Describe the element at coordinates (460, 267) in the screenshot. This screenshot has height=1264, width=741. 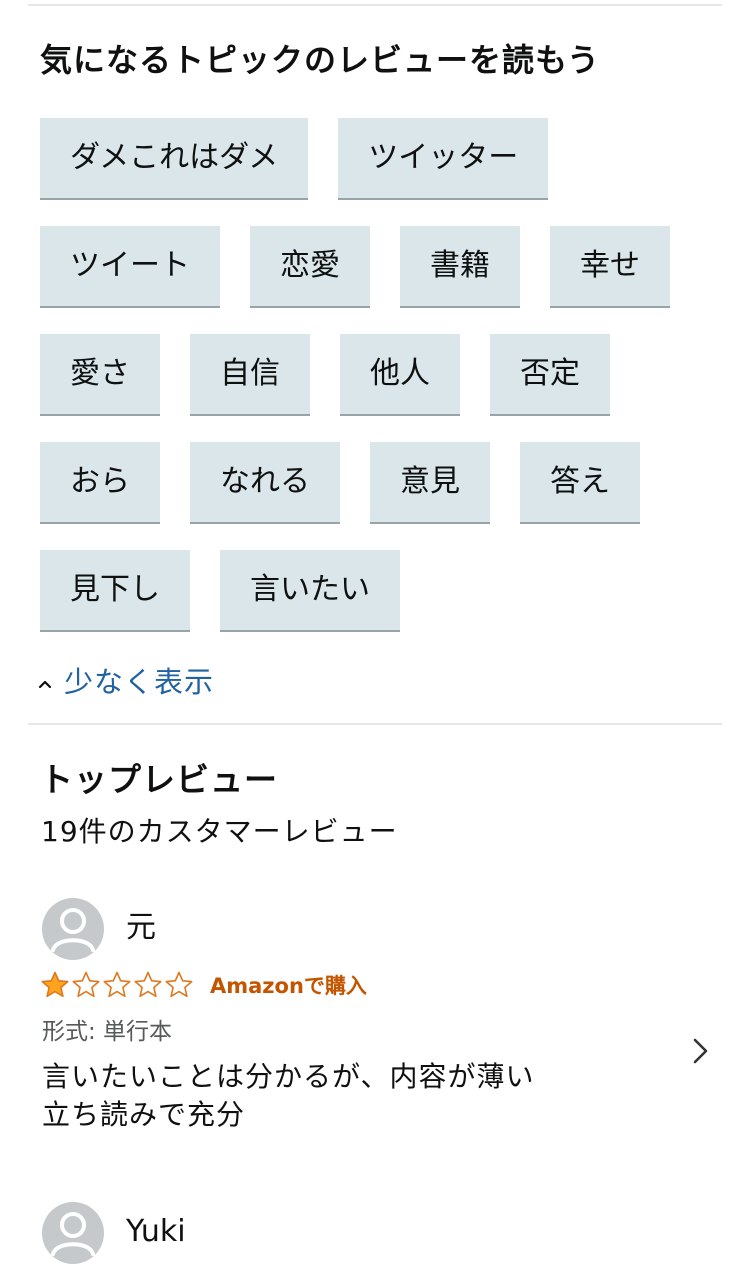
I see `topic-chip: 書籍` at that location.